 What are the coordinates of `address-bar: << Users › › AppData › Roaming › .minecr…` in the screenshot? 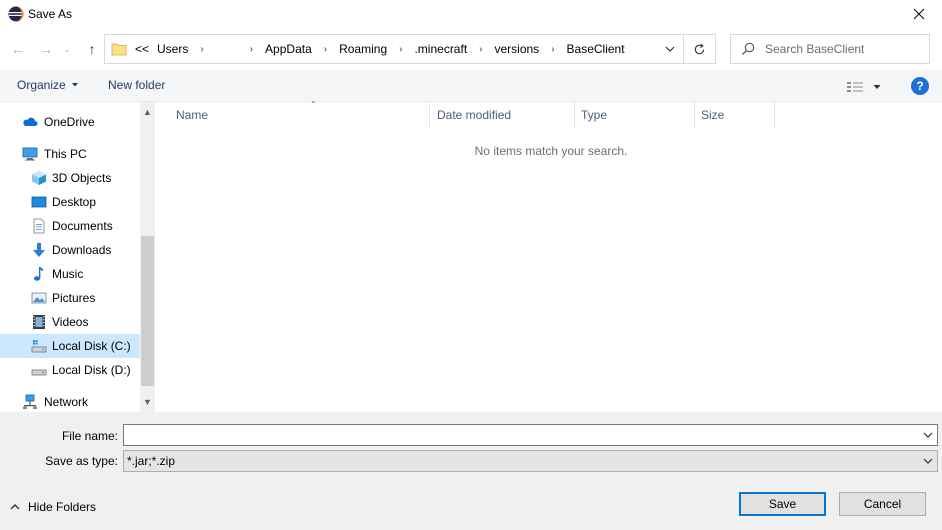 It's located at (394, 49).